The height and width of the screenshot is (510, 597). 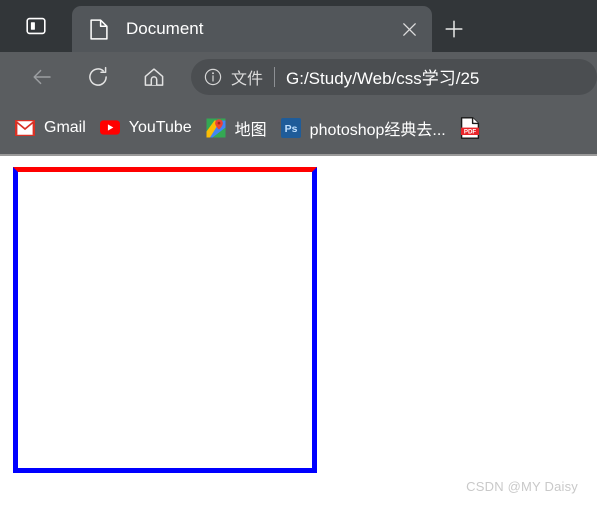 I want to click on photoshop-icon: Ps, so click(x=290, y=127).